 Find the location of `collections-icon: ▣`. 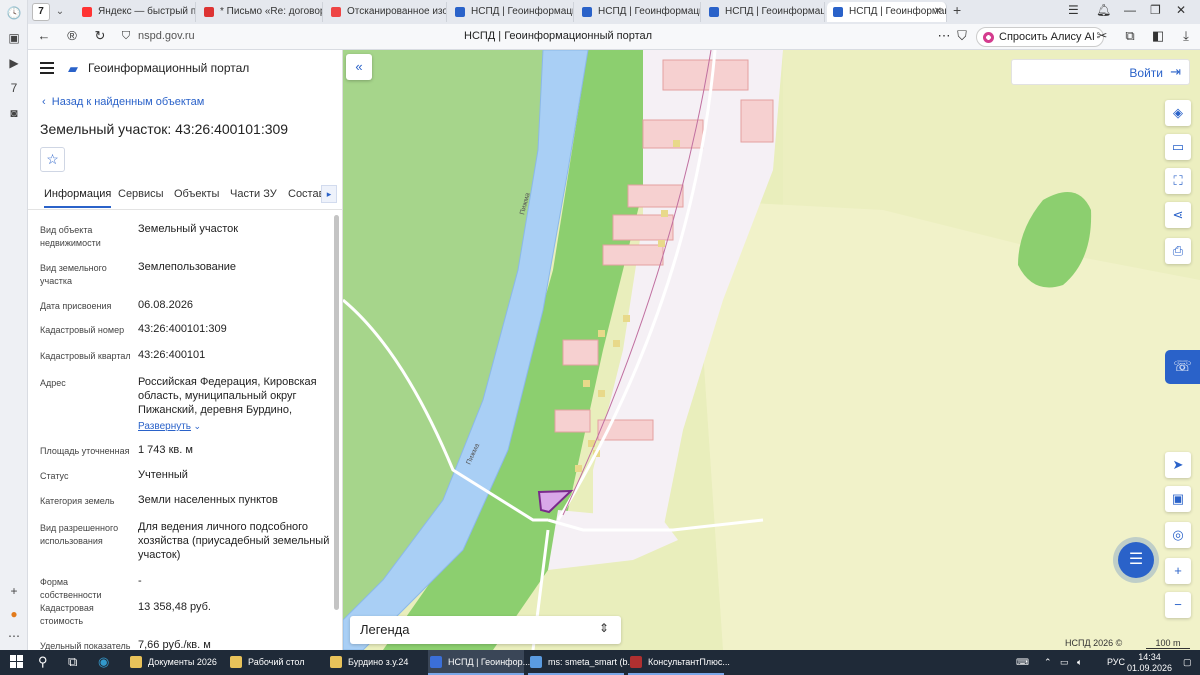

collections-icon: ▣ is located at coordinates (14, 38).